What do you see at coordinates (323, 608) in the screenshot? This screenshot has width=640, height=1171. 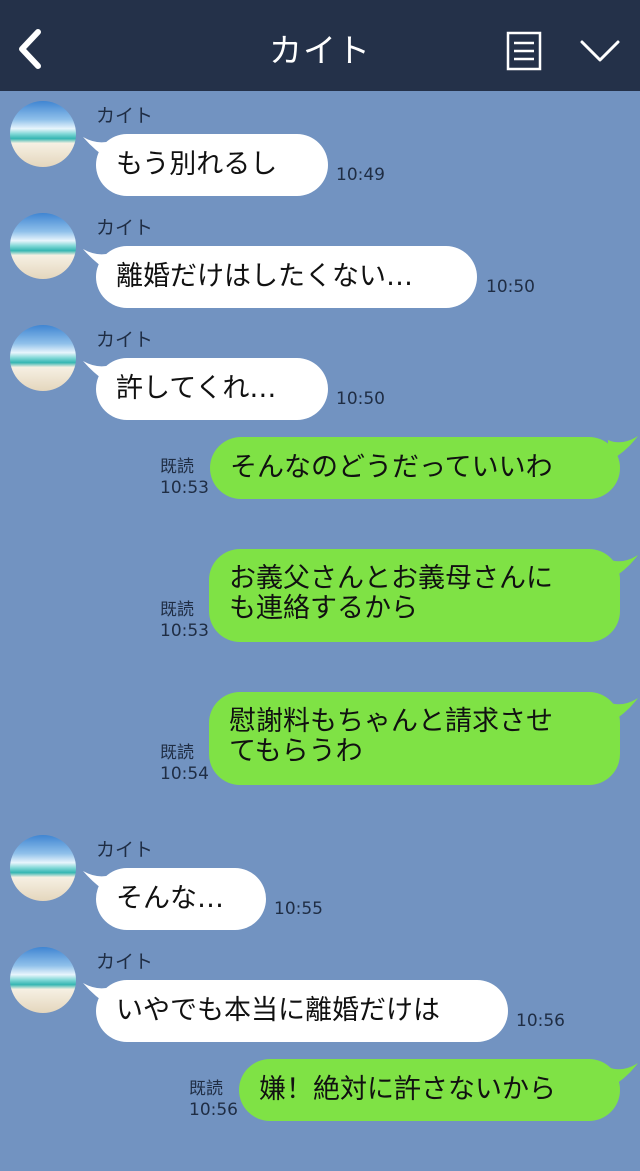 I see `message-text-line: も連絡するから` at bounding box center [323, 608].